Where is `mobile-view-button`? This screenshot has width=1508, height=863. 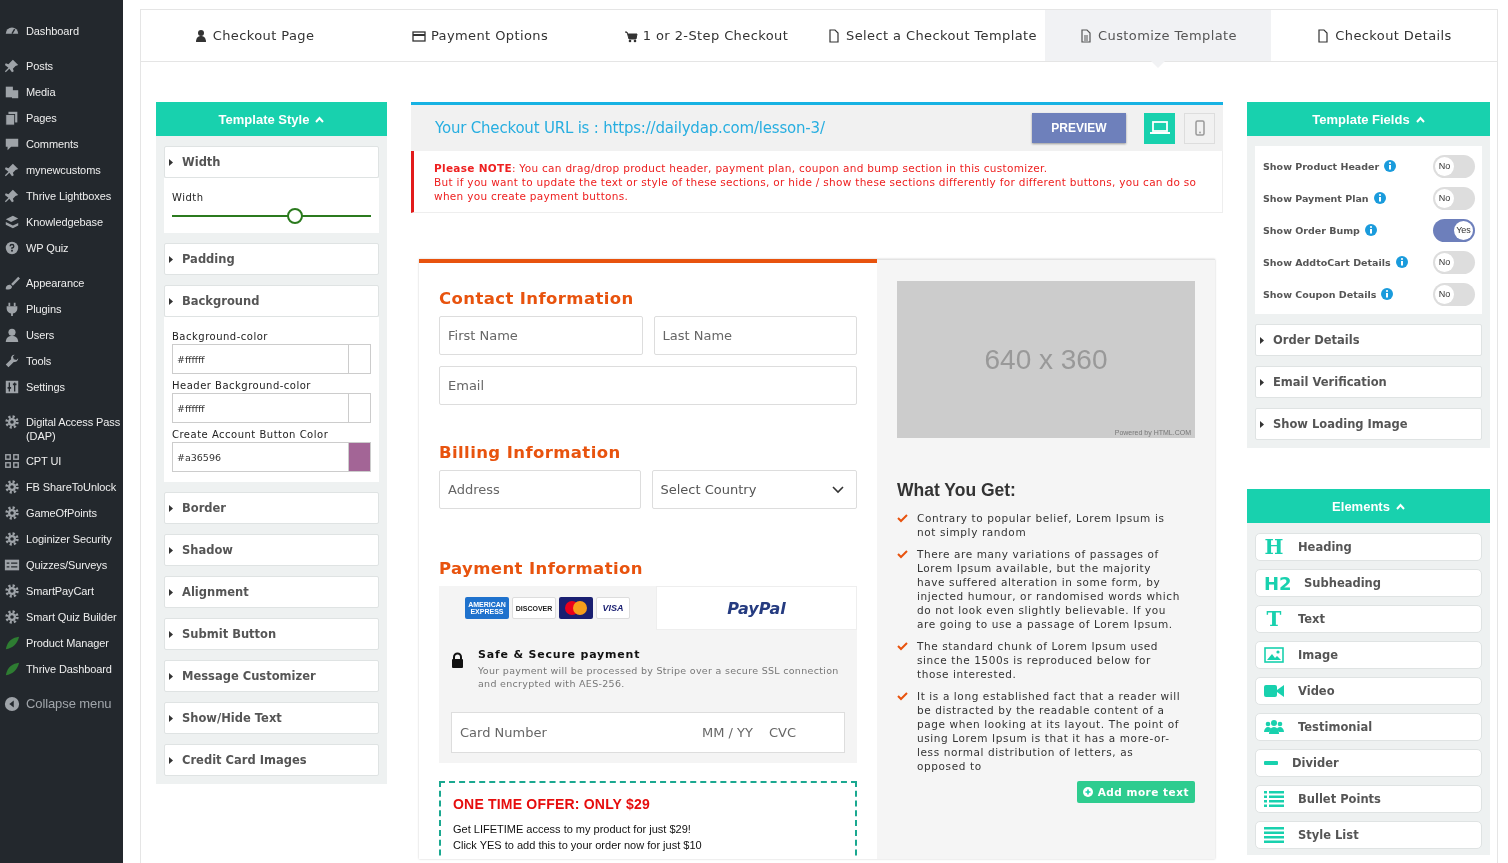 mobile-view-button is located at coordinates (1199, 128).